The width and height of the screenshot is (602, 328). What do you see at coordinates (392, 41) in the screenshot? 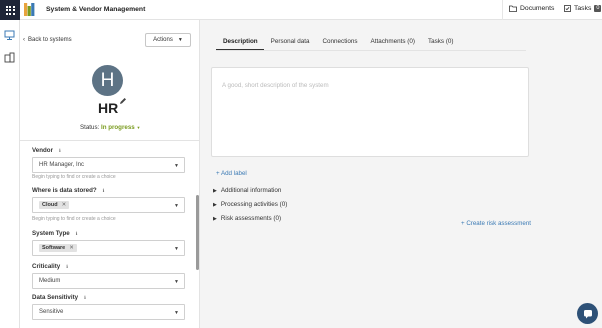
I see `tab-attachments: Attachments (0)` at bounding box center [392, 41].